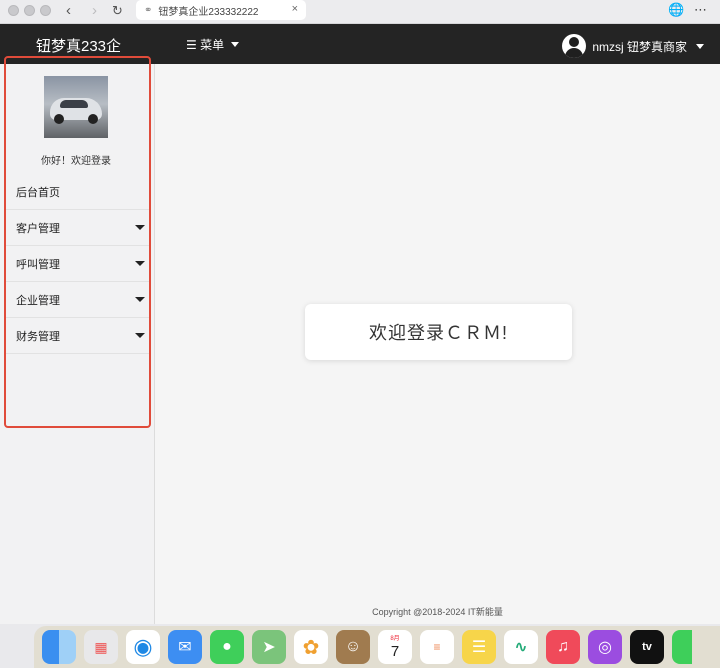 The height and width of the screenshot is (668, 720). I want to click on menu-label: ☰ 菜单, so click(205, 45).